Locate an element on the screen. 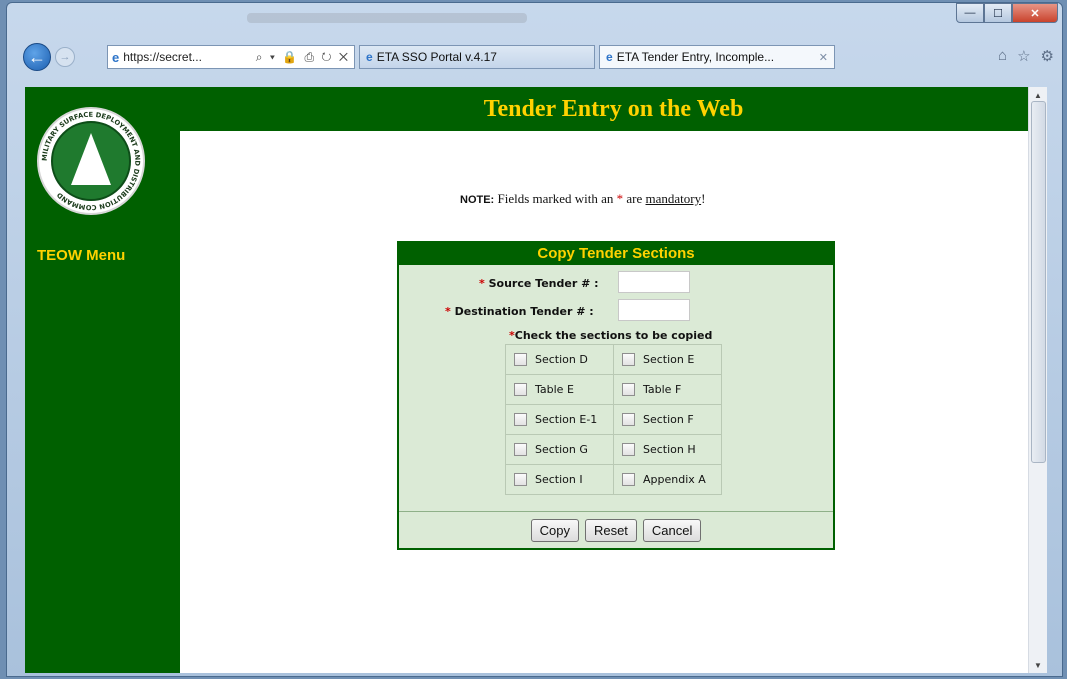 Image resolution: width=1067 pixels, height=679 pixels. favorites-icon: ☆ is located at coordinates (1023, 56).